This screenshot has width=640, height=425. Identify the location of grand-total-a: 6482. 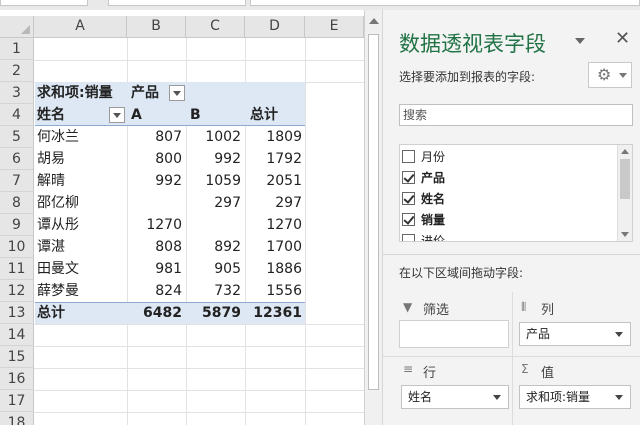
(154, 313).